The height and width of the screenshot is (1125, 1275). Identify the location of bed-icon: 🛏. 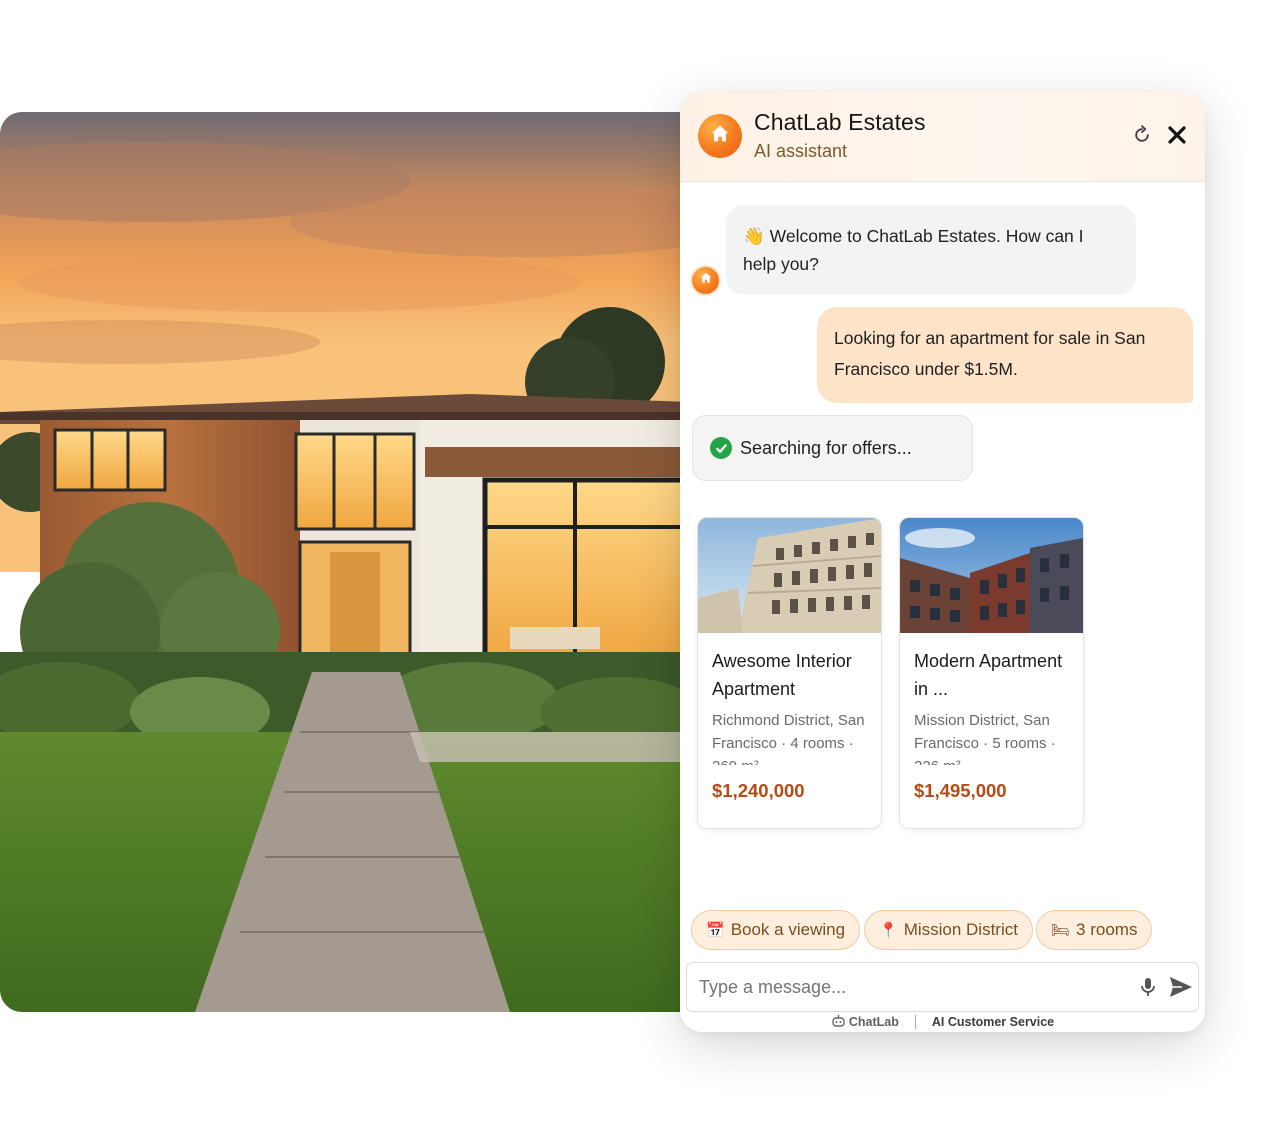
(1061, 930).